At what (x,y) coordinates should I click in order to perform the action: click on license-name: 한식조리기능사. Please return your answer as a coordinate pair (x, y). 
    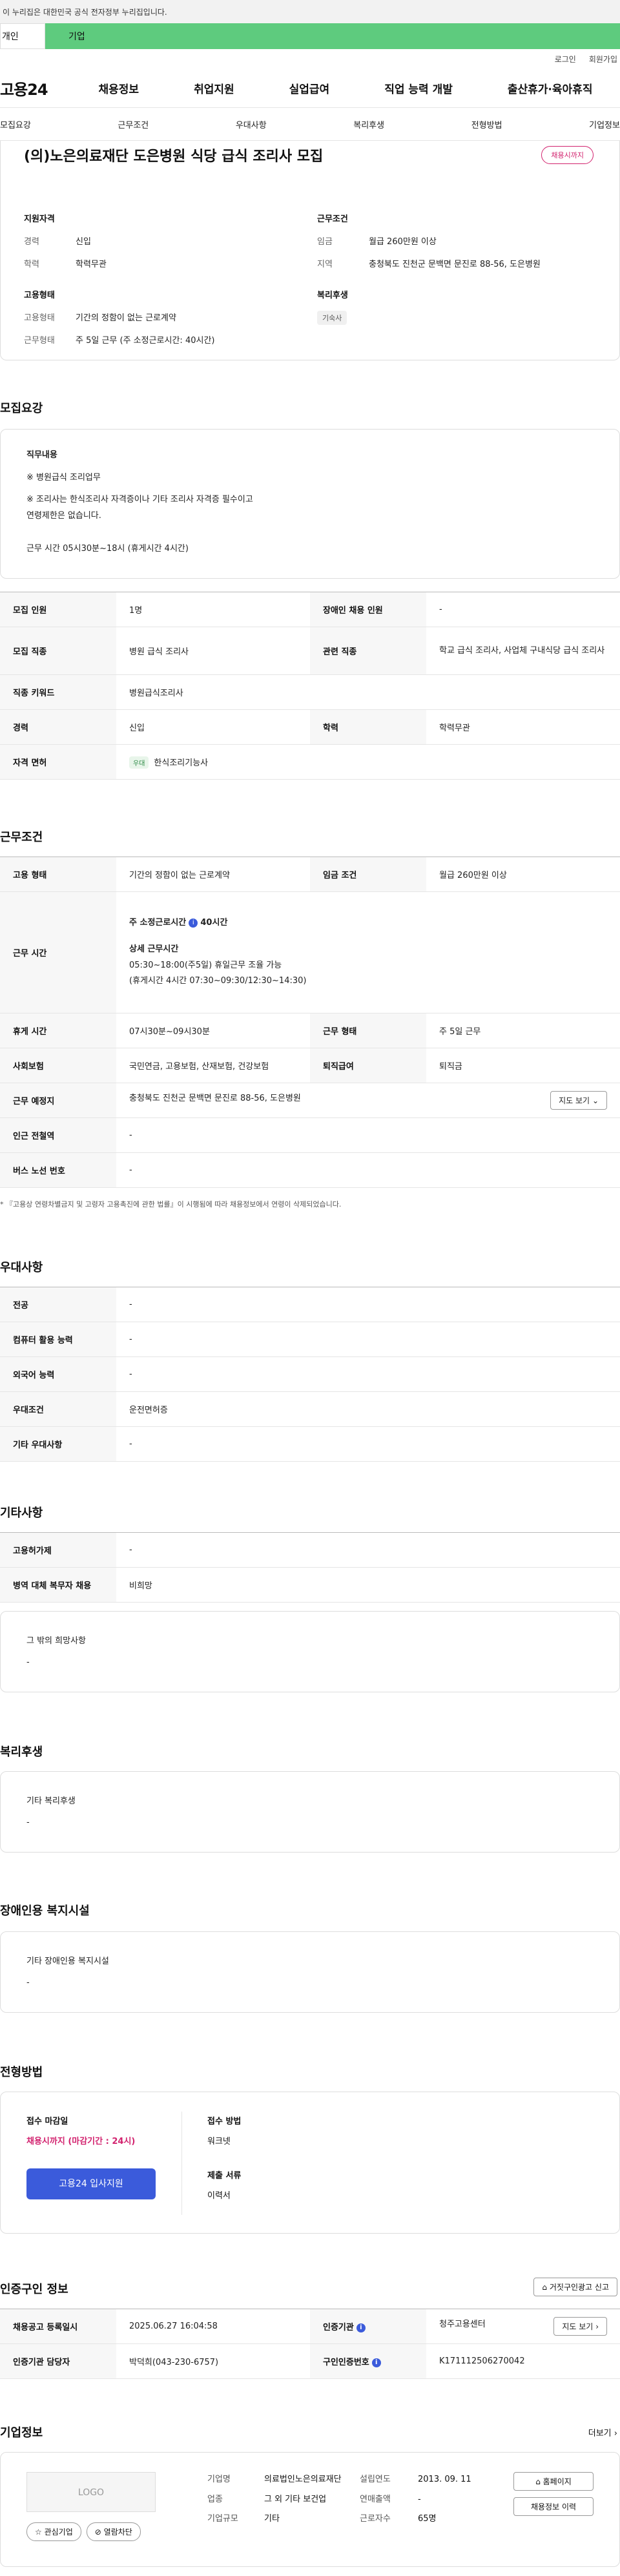
    Looking at the image, I should click on (181, 763).